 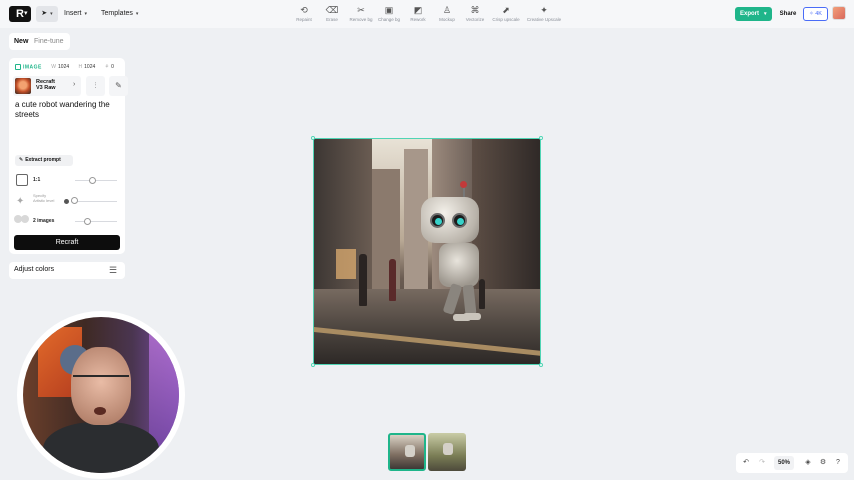 I want to click on sparkle-icon: ✦, so click(x=20, y=201).